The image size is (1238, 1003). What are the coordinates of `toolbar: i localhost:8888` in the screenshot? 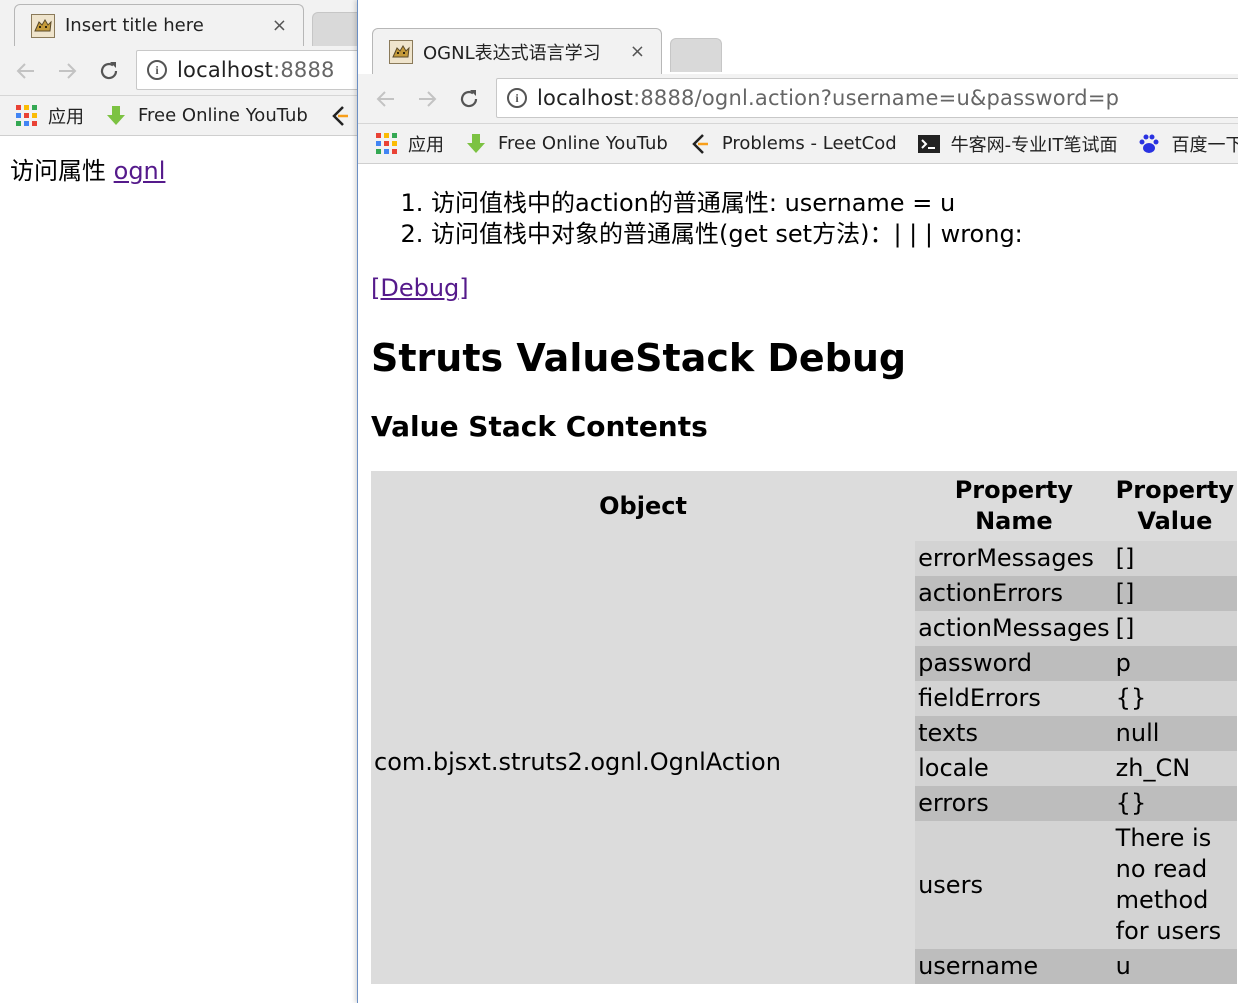 It's located at (179, 71).